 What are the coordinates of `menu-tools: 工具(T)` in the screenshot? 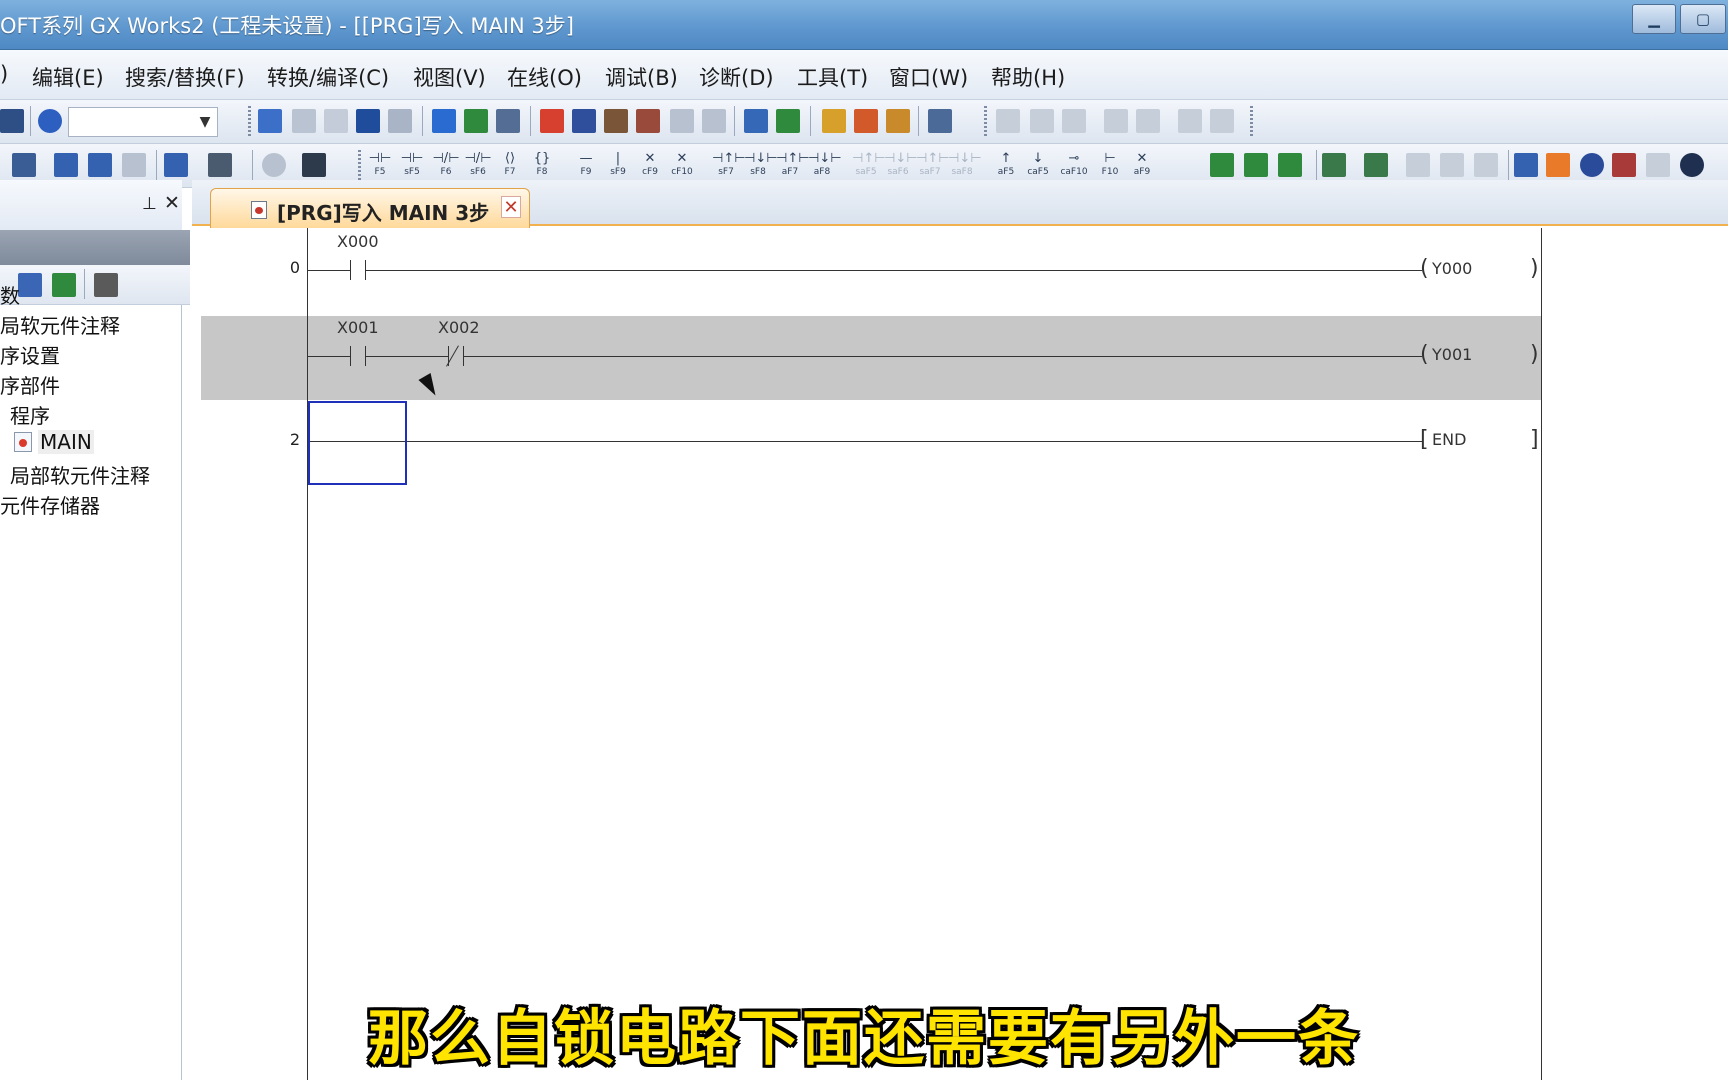 It's located at (832, 77).